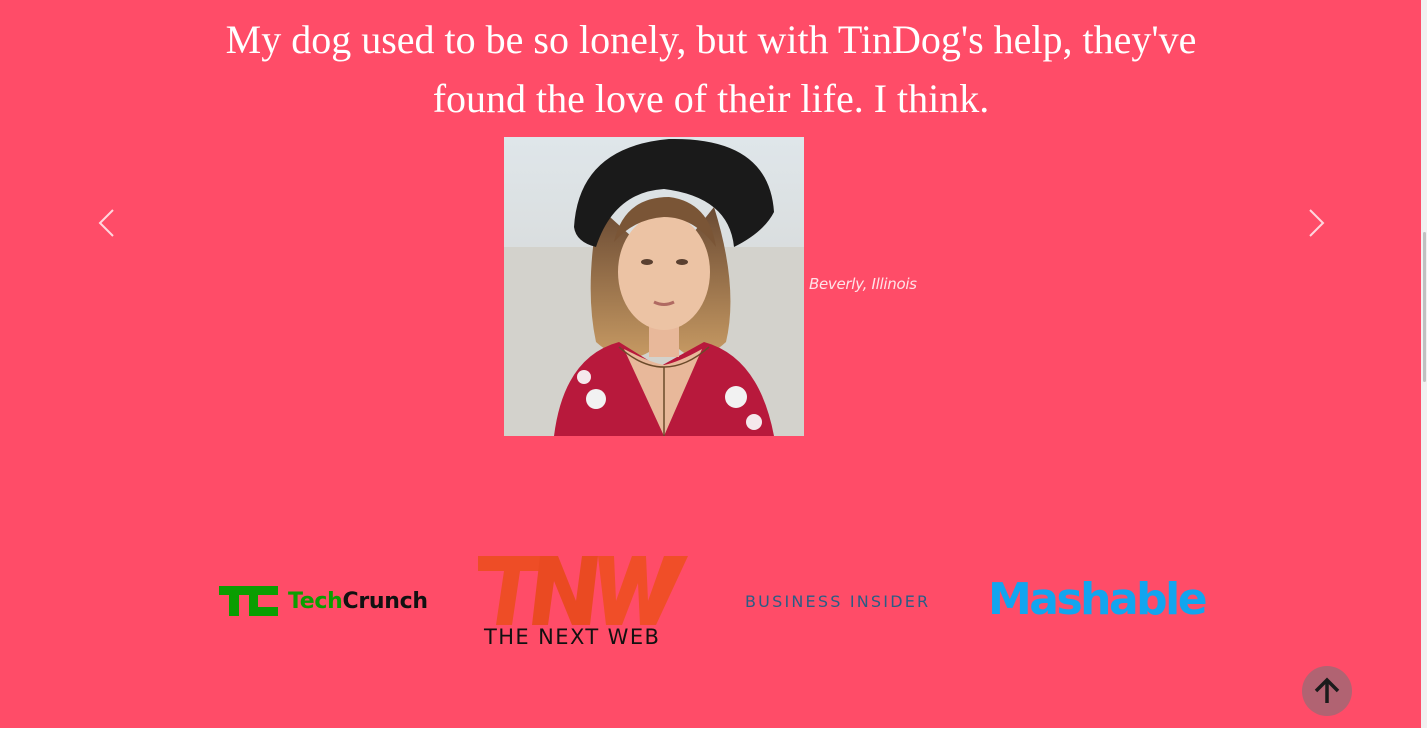 The height and width of the screenshot is (751, 1427). I want to click on techcrunch-tech: Tech, so click(315, 601).